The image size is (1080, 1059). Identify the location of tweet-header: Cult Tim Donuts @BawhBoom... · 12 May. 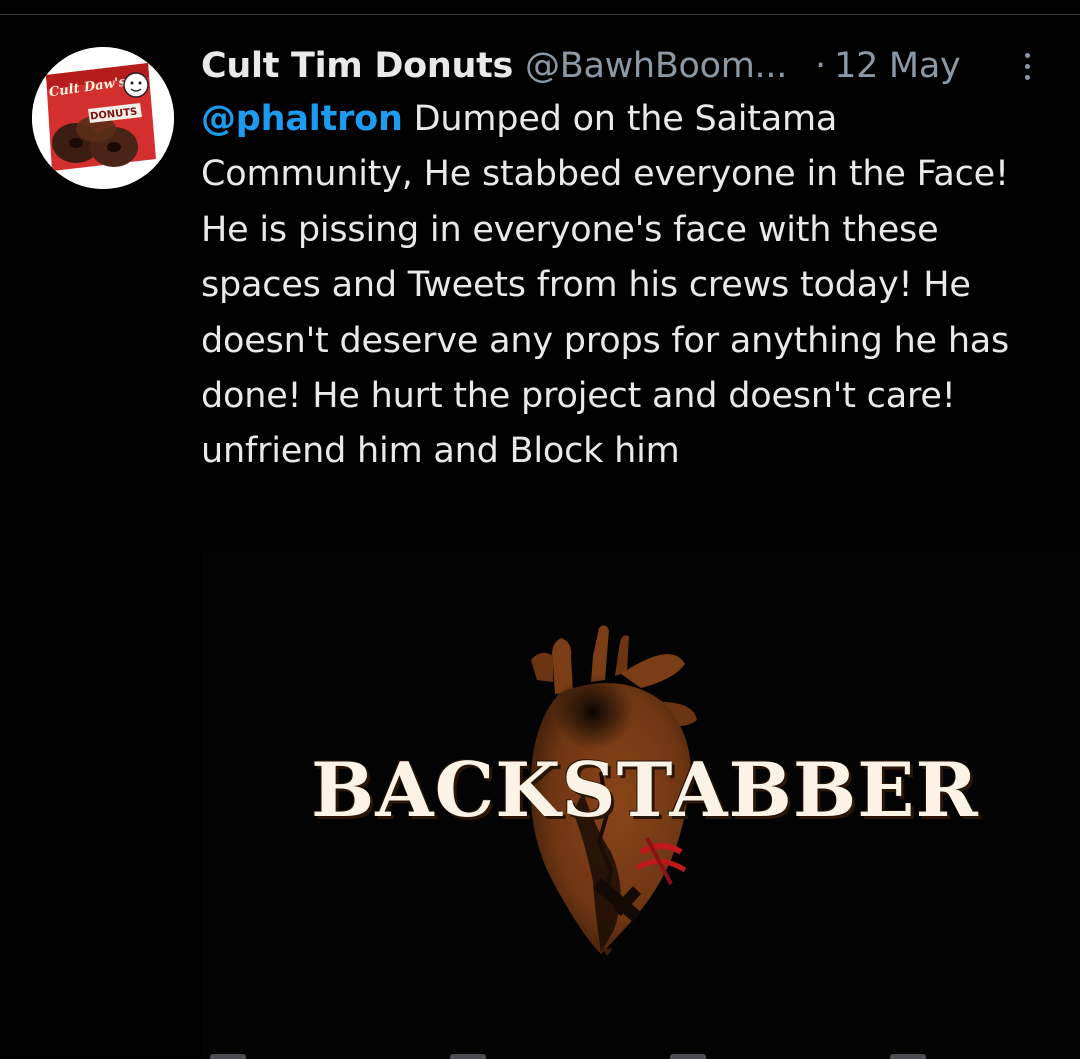
(581, 66).